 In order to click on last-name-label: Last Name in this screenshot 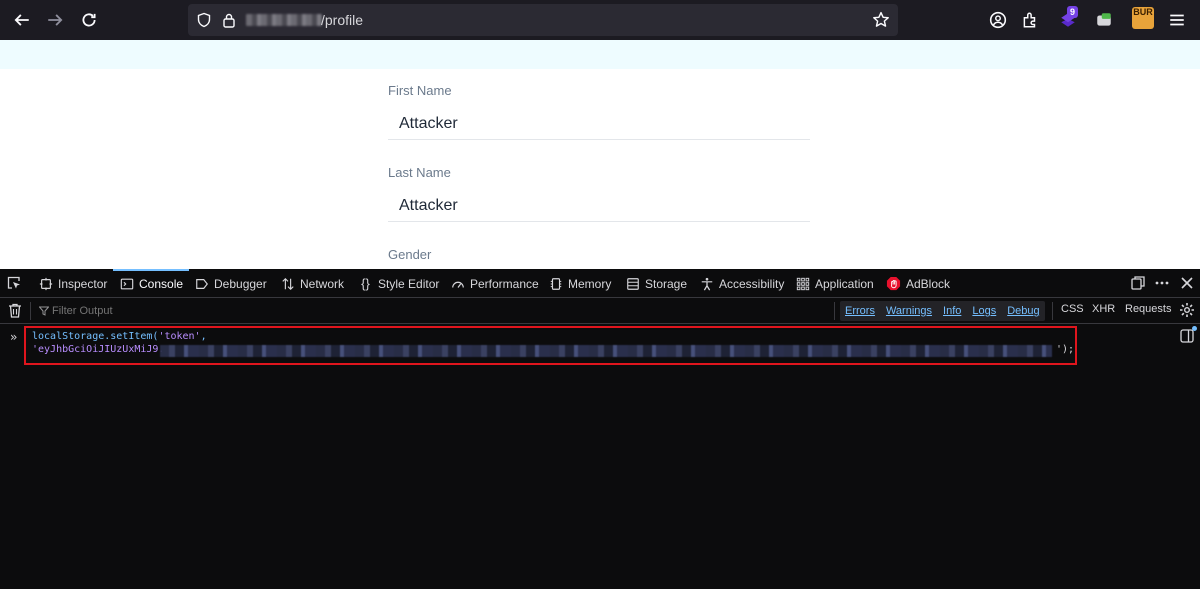, I will do `click(419, 172)`.